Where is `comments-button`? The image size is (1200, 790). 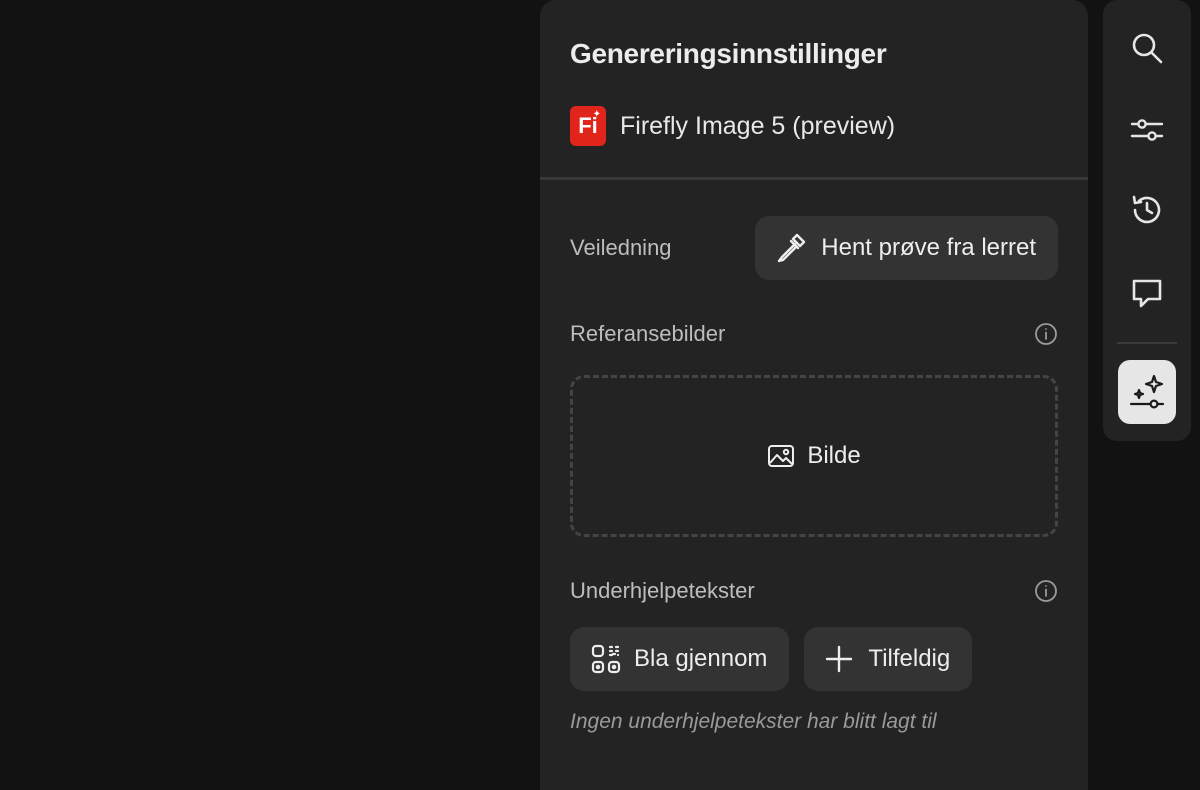 comments-button is located at coordinates (1147, 293).